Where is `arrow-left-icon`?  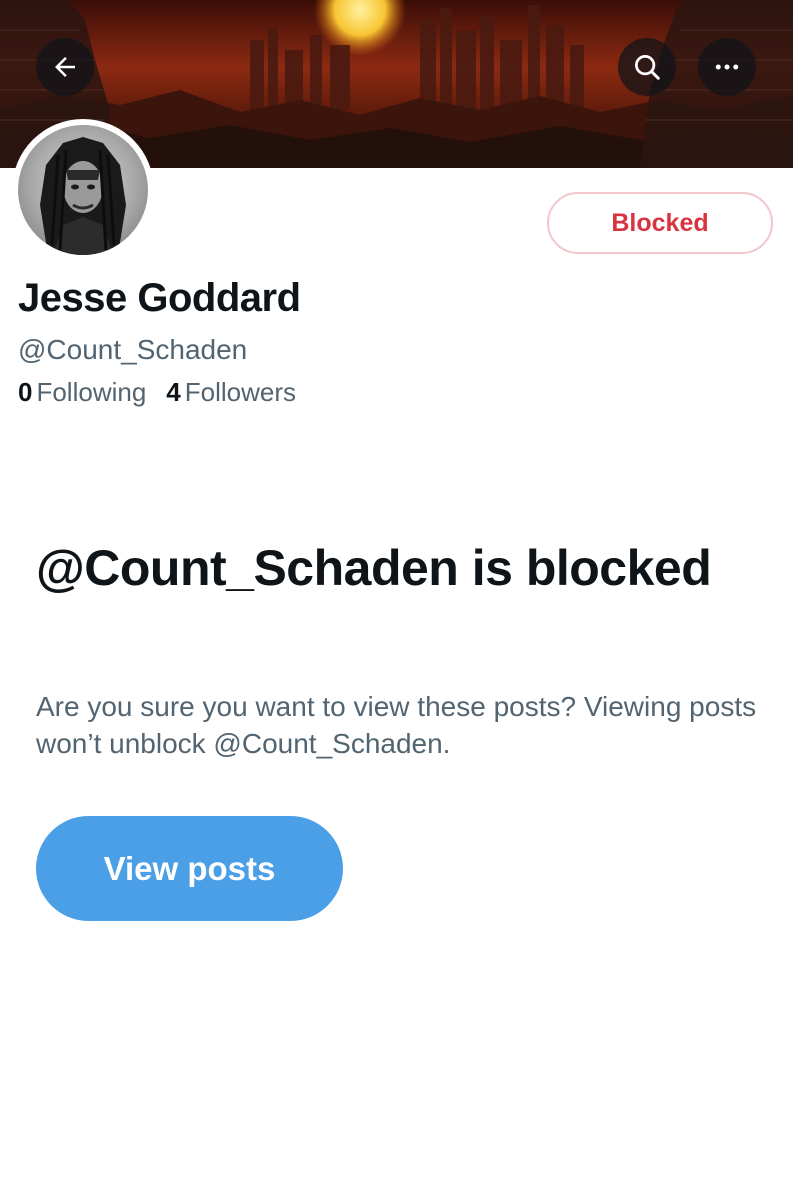 arrow-left-icon is located at coordinates (65, 67).